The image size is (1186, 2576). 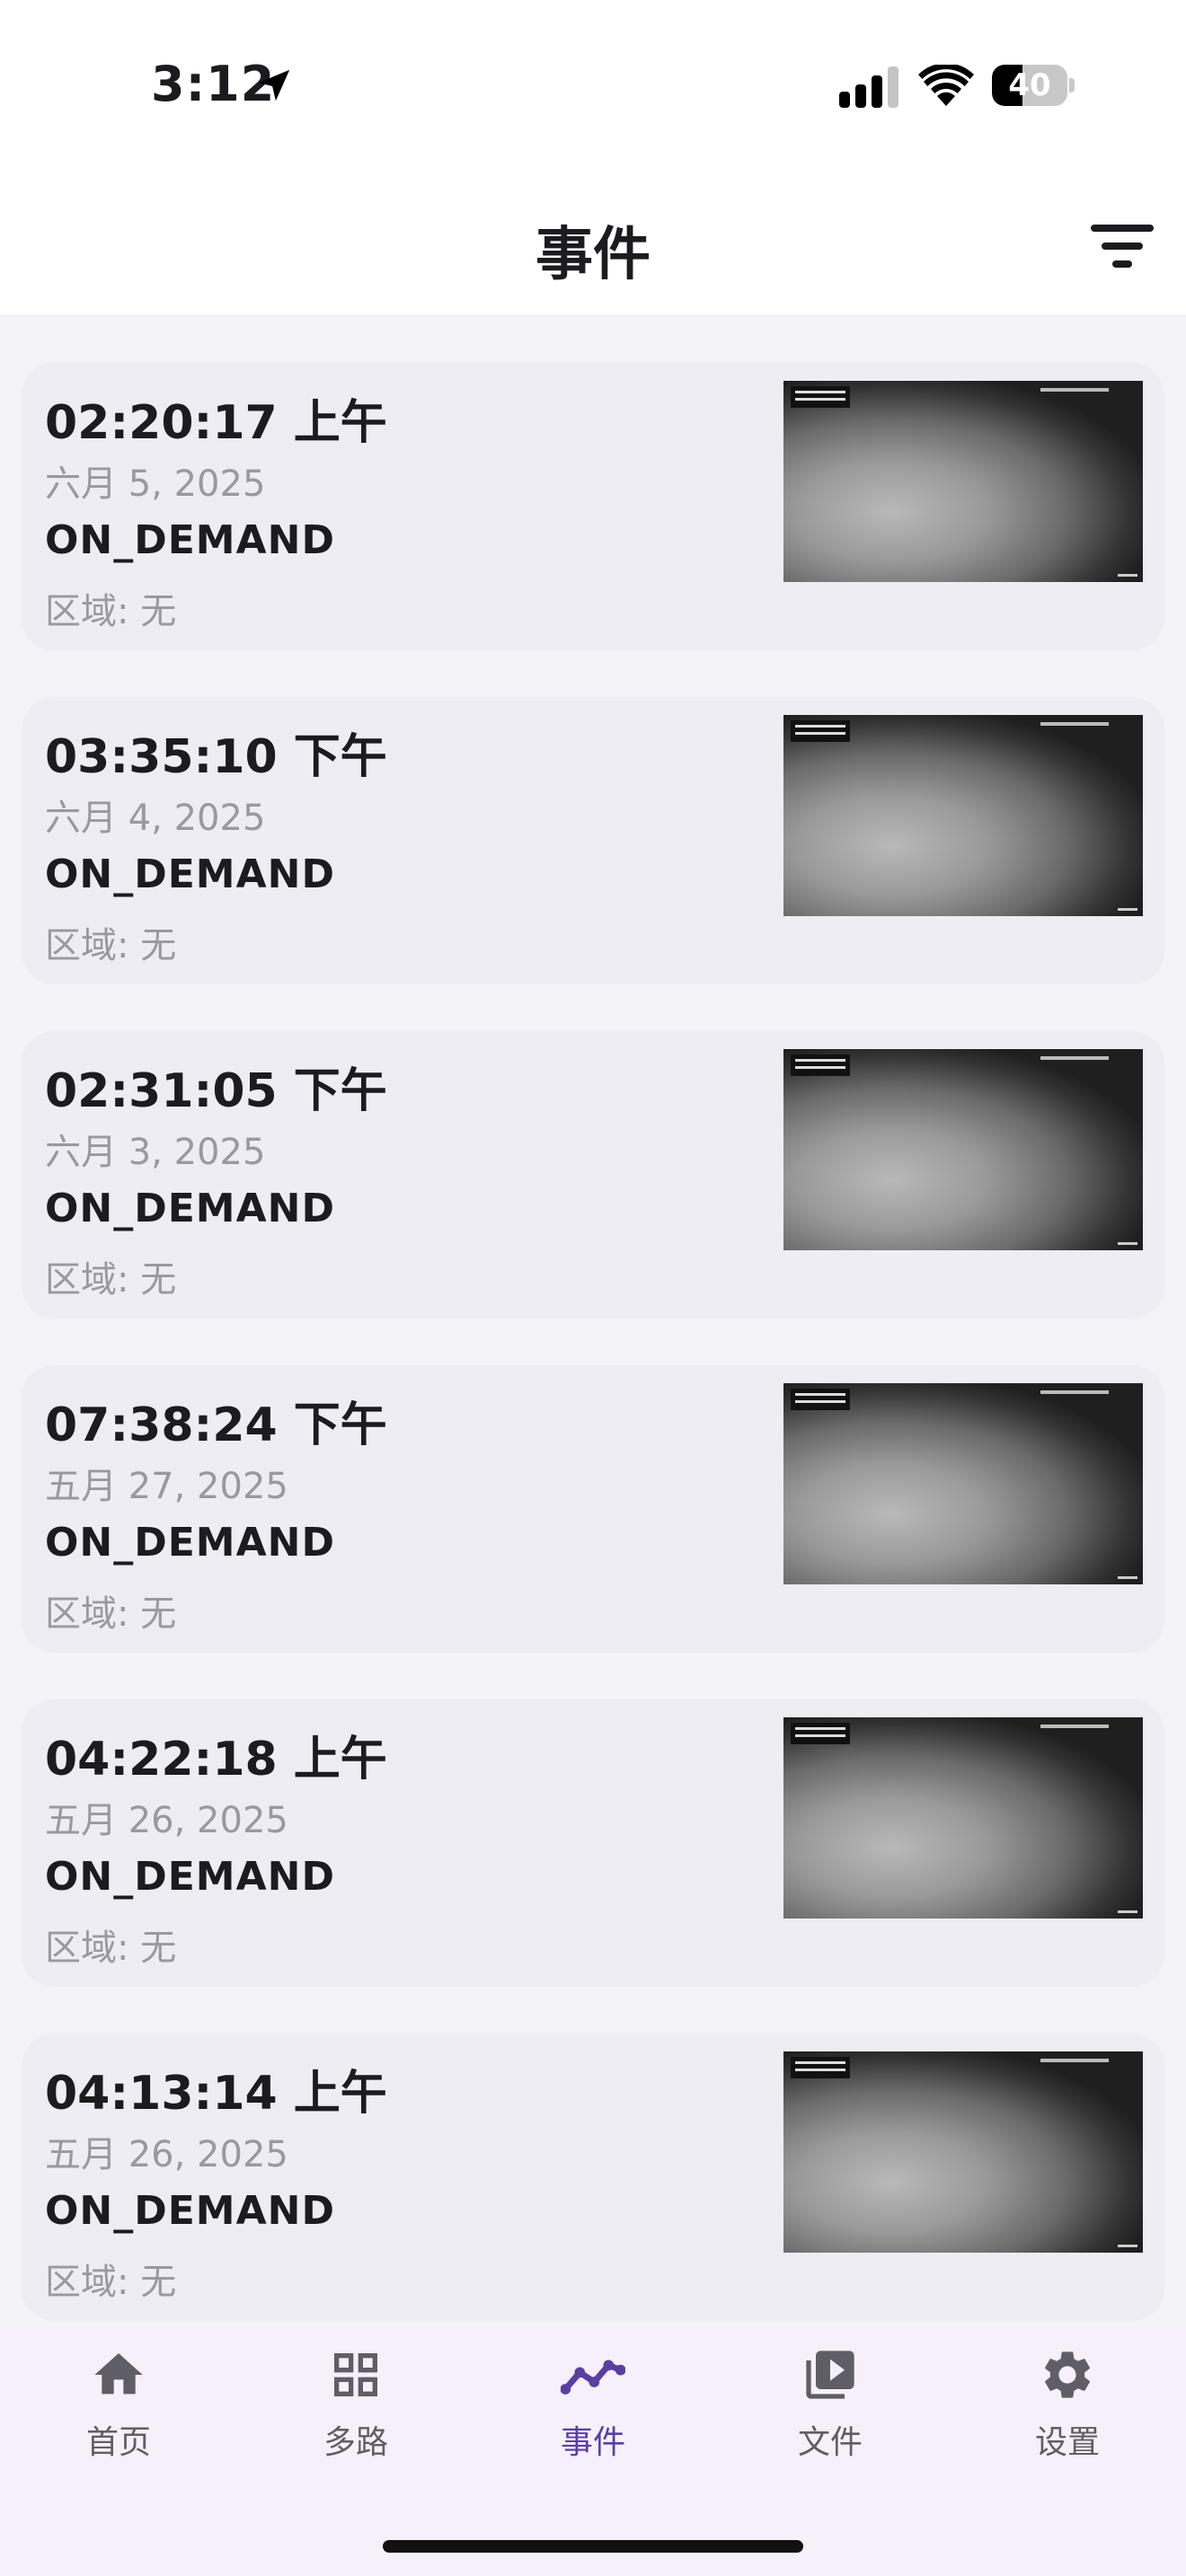 I want to click on tab-label: 首页, so click(x=118, y=2442).